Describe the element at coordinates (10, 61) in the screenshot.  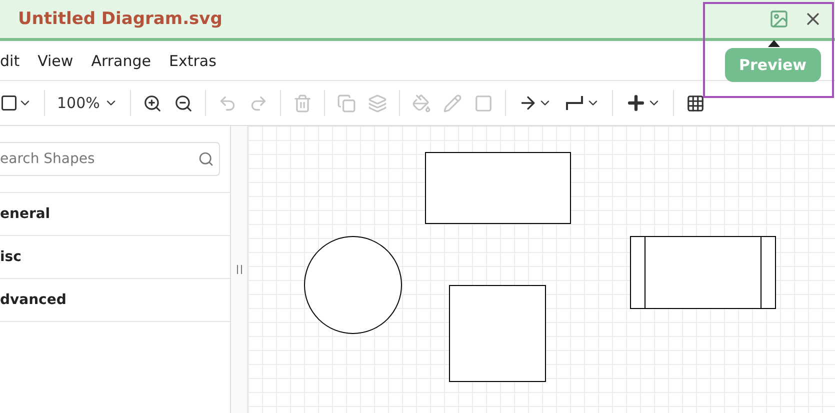
I see `menu-item: dit` at that location.